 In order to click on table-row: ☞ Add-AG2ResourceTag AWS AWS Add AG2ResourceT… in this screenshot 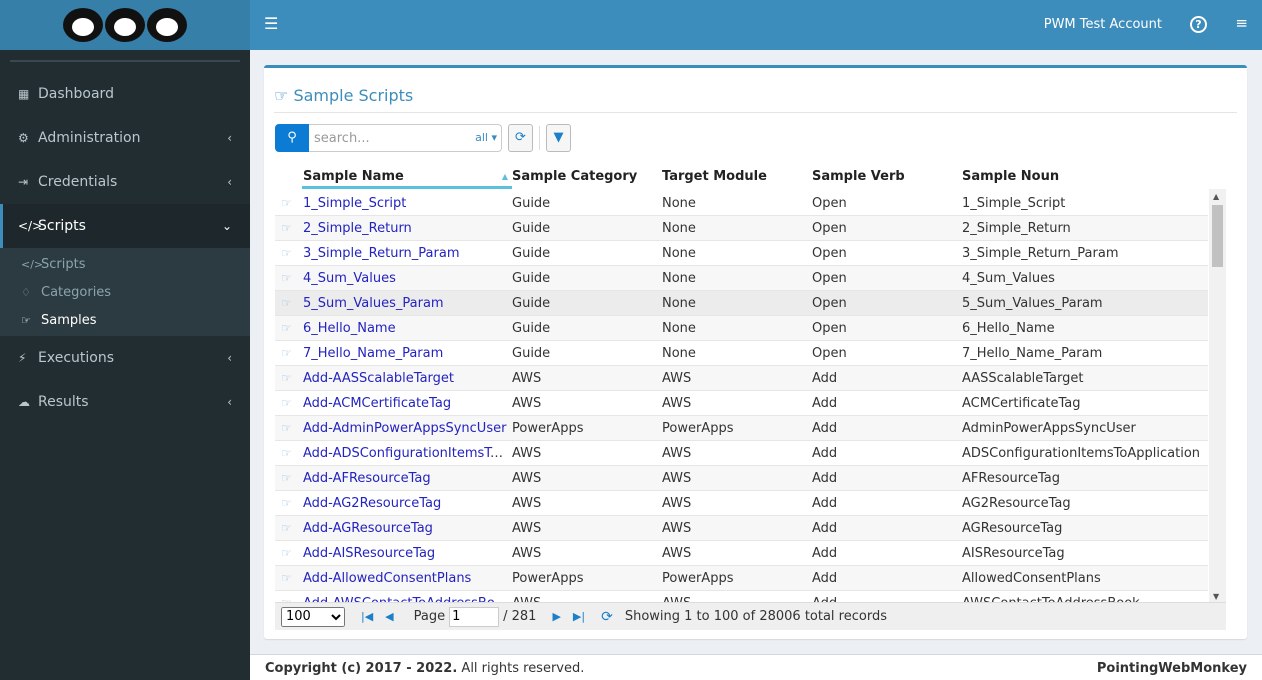, I will do `click(741, 503)`.